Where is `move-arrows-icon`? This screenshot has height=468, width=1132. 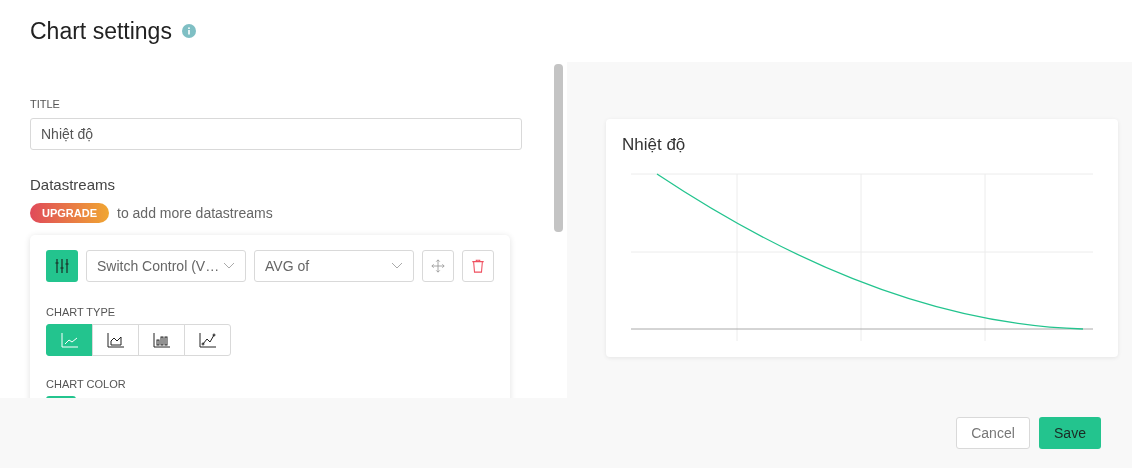 move-arrows-icon is located at coordinates (438, 266).